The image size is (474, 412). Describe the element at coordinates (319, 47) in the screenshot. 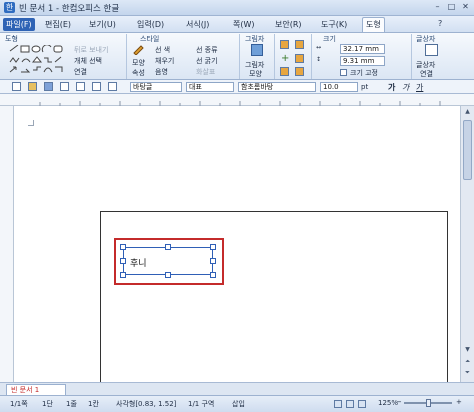

I see `width-icon: ↔` at that location.